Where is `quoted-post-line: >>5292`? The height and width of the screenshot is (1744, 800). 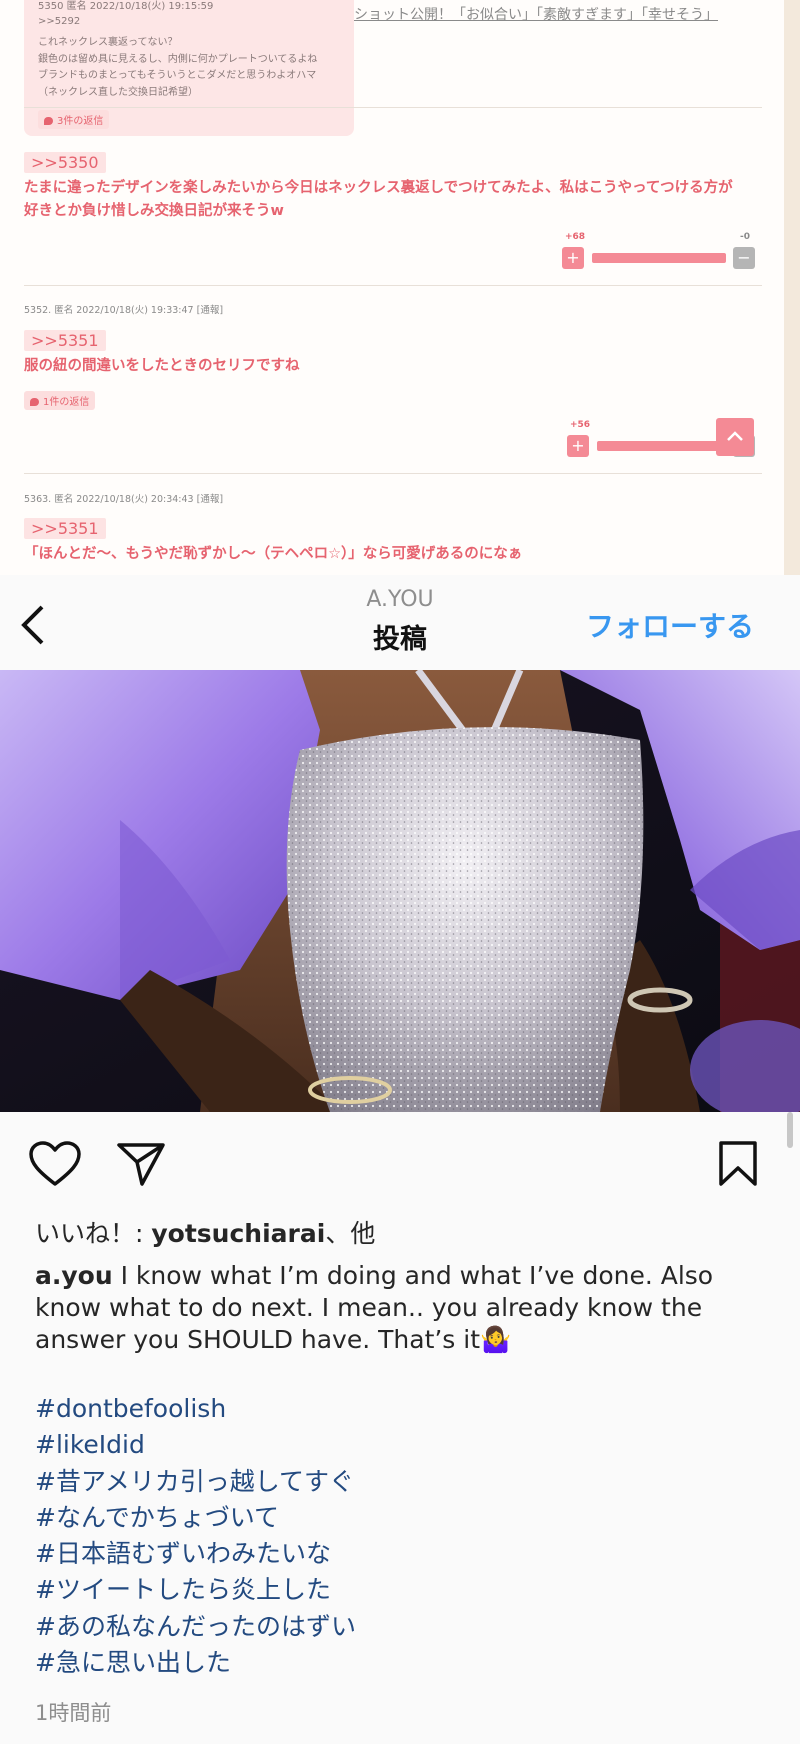
quoted-post-line: >>5292 is located at coordinates (59, 21).